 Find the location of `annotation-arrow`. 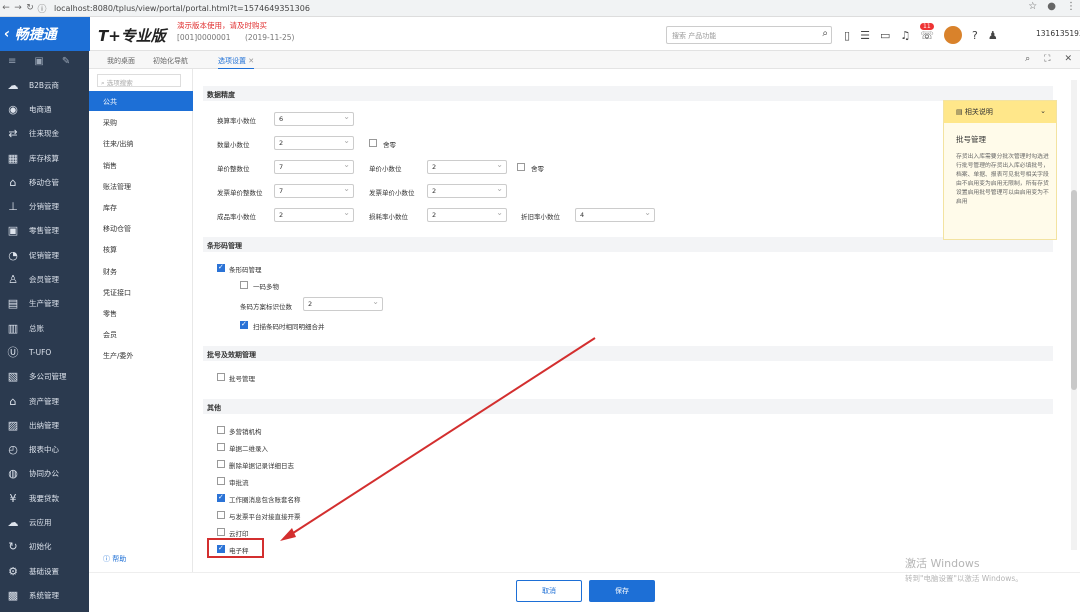

annotation-arrow is located at coordinates (438, 439).